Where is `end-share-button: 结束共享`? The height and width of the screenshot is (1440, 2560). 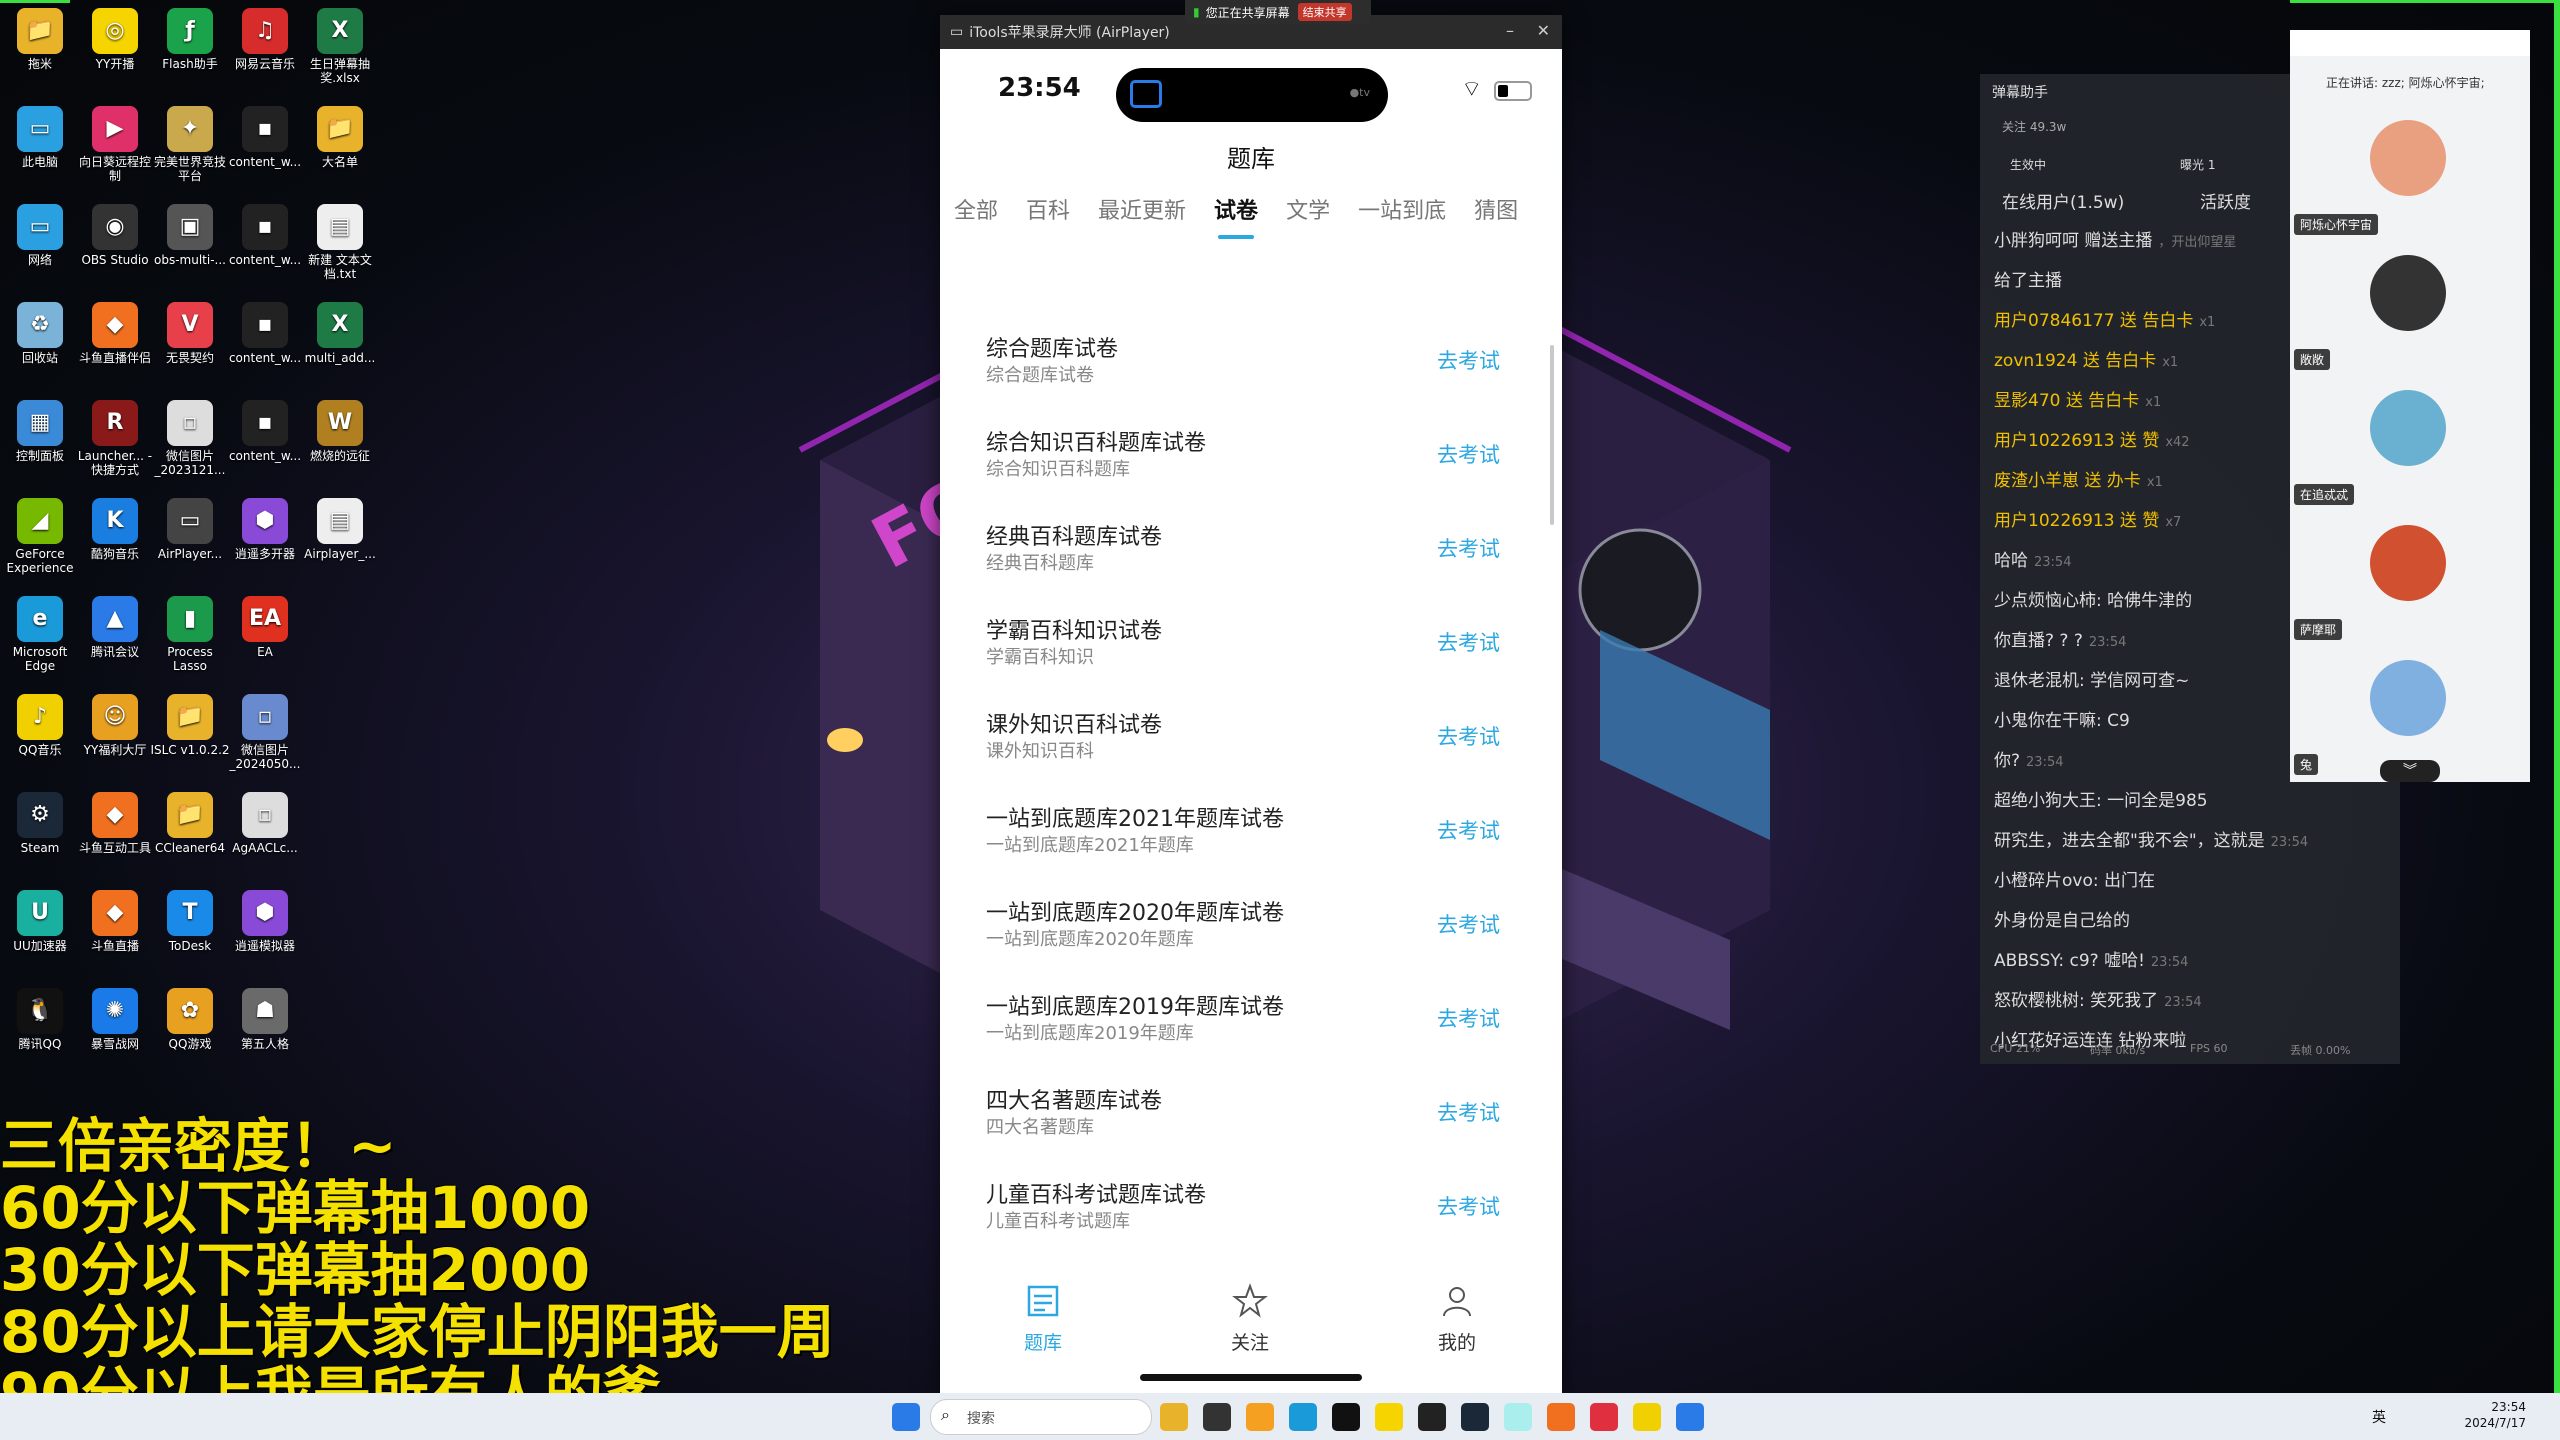
end-share-button: 结束共享 is located at coordinates (1324, 12).